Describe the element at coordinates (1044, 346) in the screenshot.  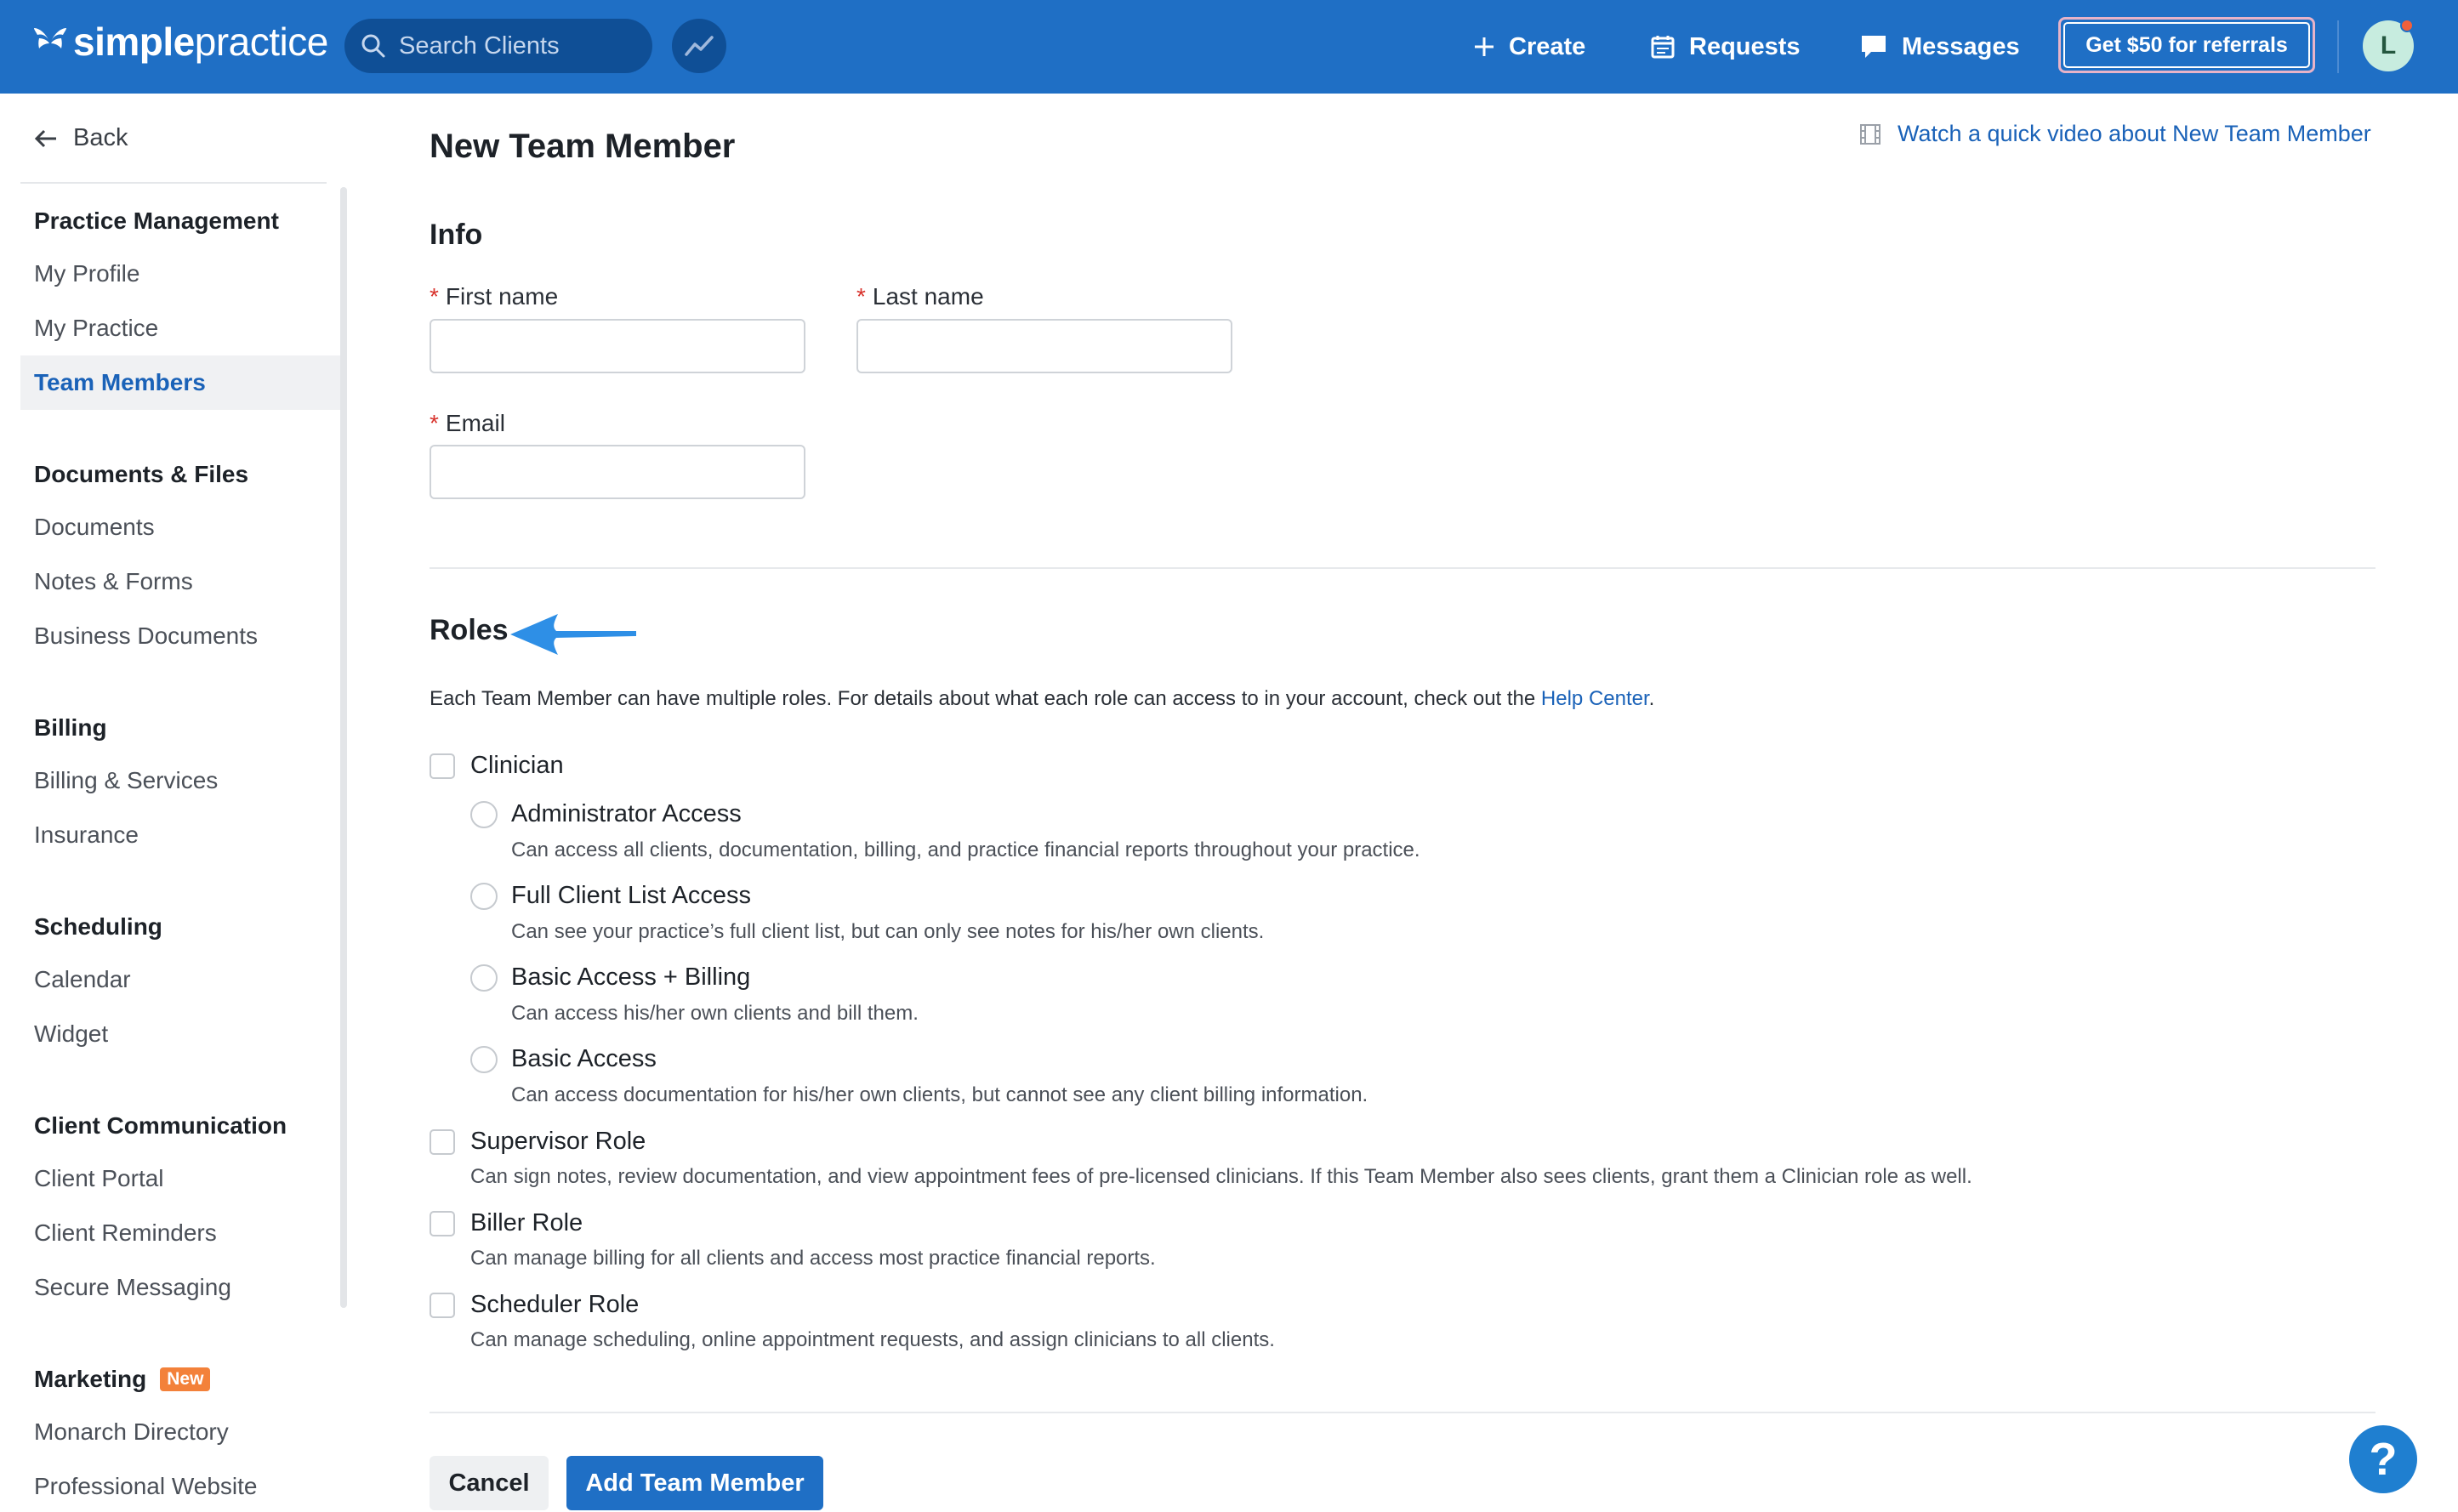
I see `last-name-input` at that location.